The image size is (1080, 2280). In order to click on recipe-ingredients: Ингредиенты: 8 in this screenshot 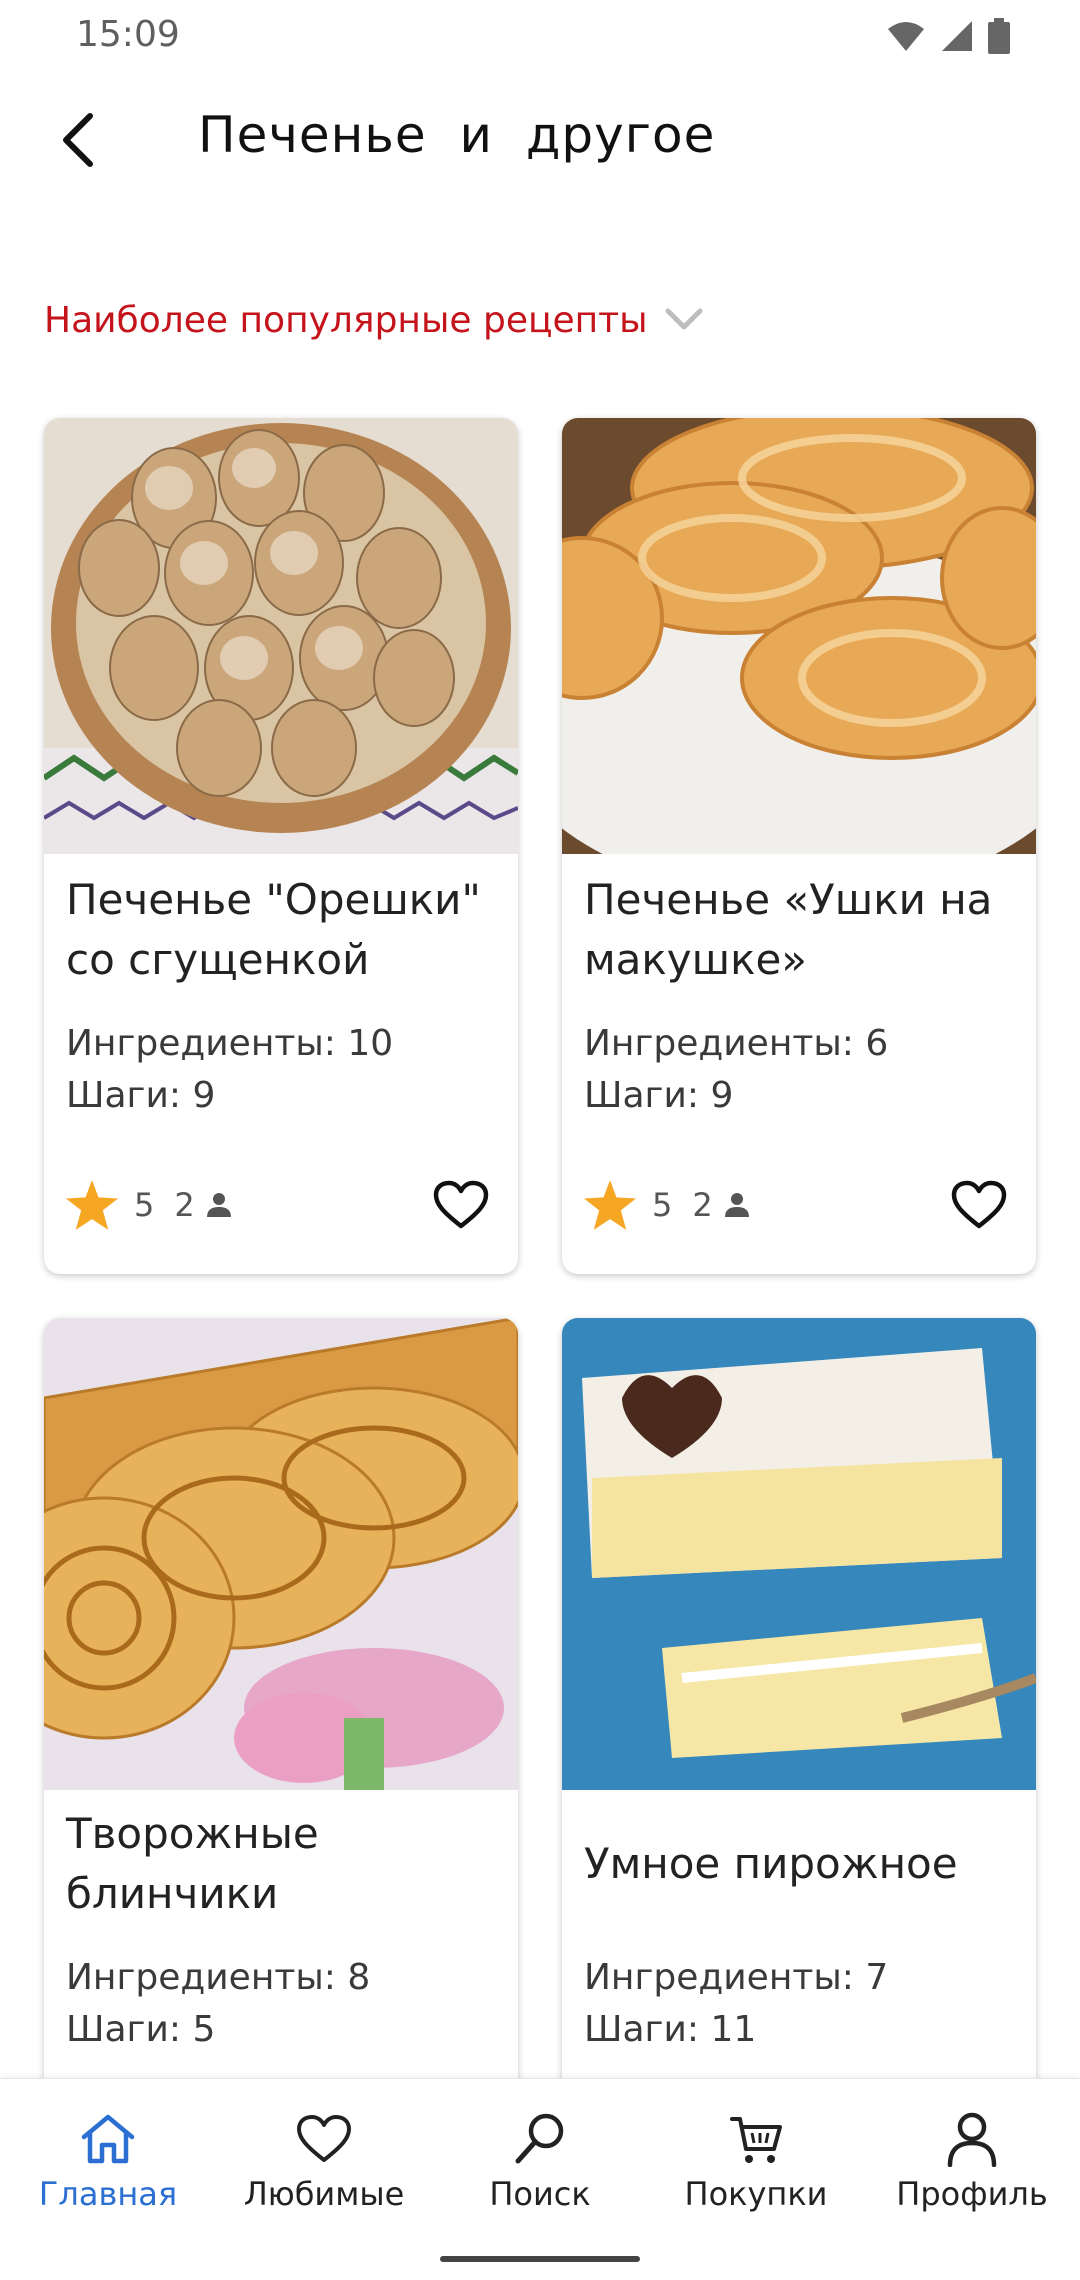, I will do `click(218, 1977)`.